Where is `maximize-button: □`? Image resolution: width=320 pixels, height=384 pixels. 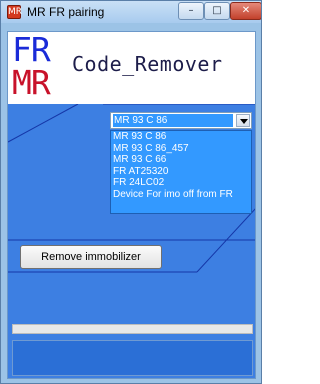 maximize-button: □ is located at coordinates (217, 11).